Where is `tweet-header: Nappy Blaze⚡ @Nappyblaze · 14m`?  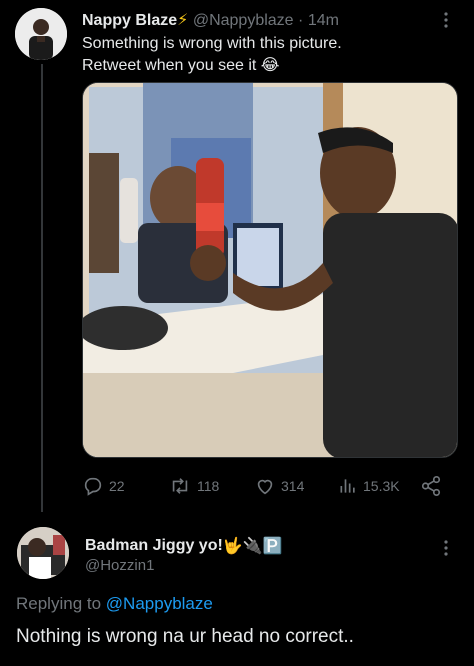 tweet-header: Nappy Blaze⚡ @Nappyblaze · 14m is located at coordinates (210, 20).